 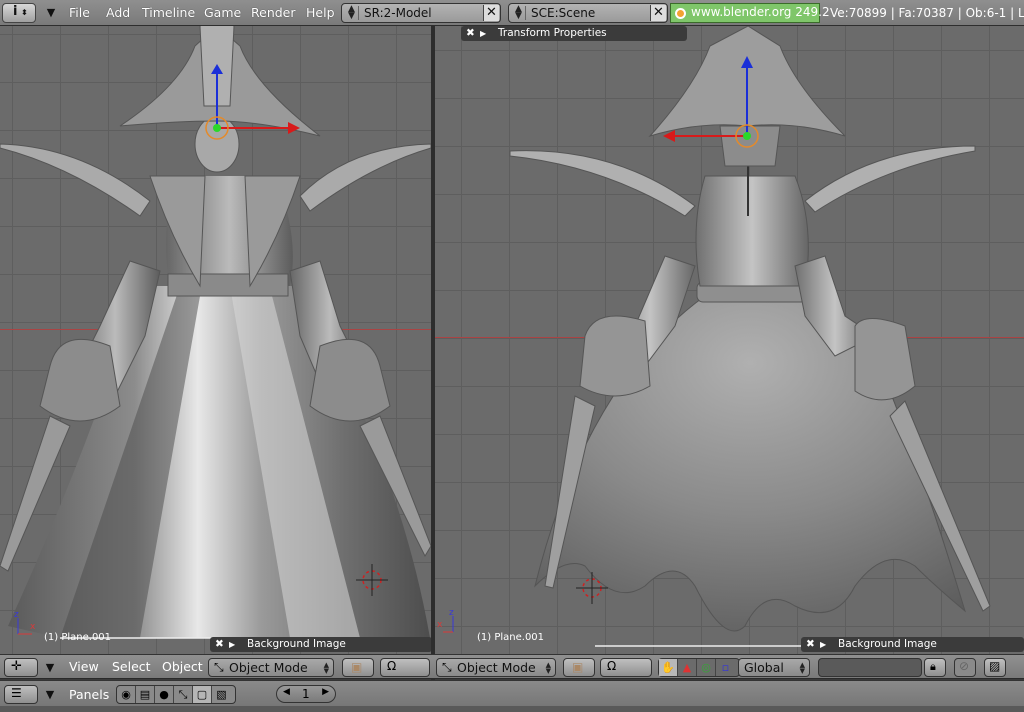 I want to click on panel-icon: ☰, so click(x=16, y=693).